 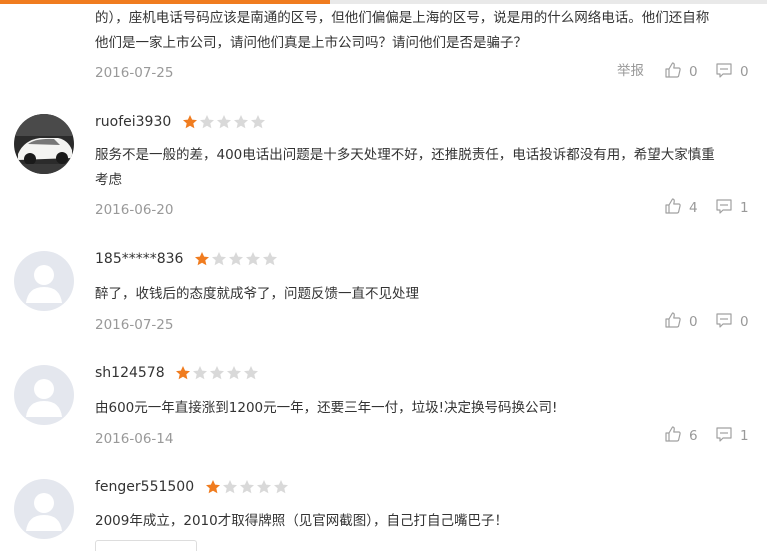 I want to click on review-content-line: 他们是一家上市公司，请问他们真是上市公司吗？请问他们是否是骗子？, so click(x=311, y=43).